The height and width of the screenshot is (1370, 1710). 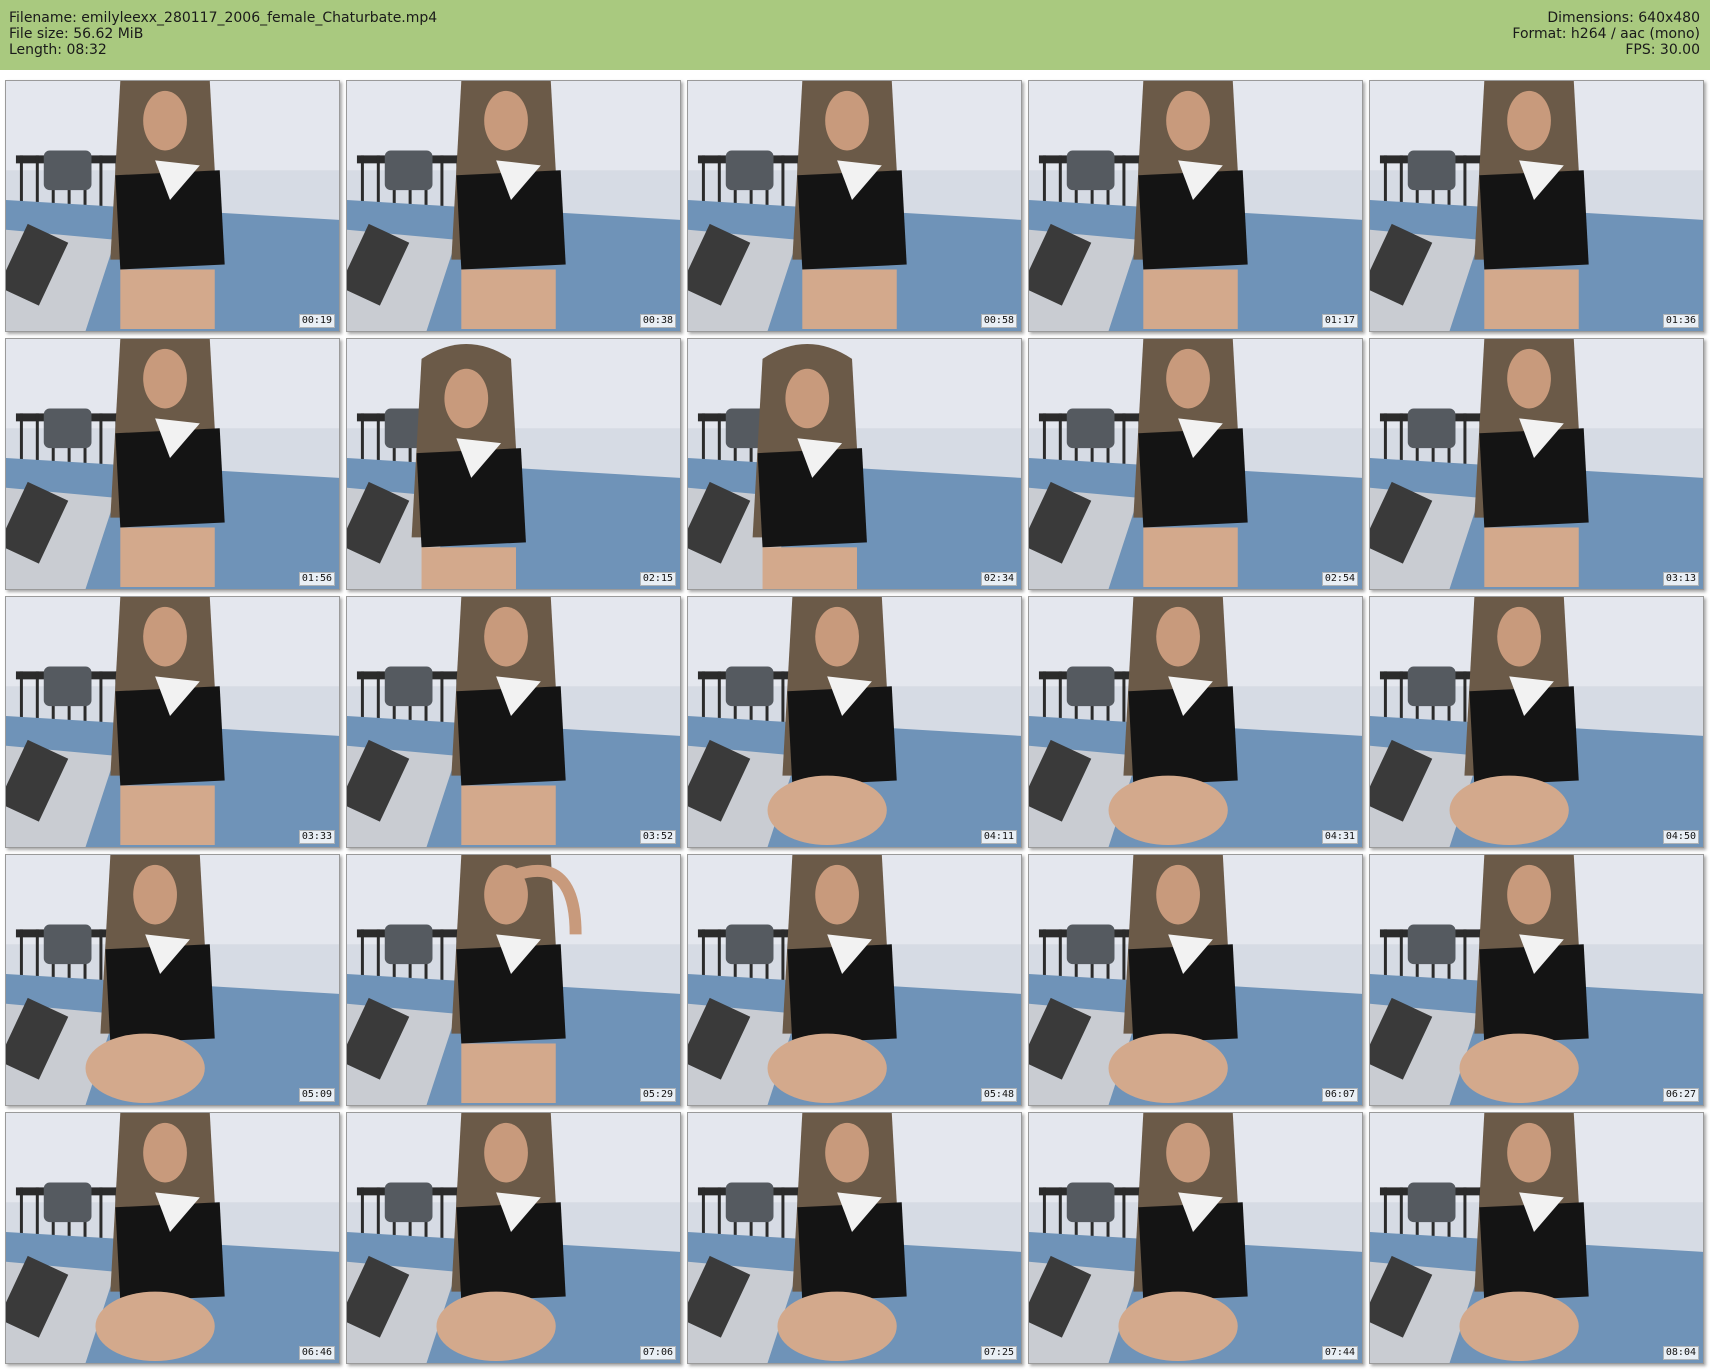 I want to click on video-thumbnail: 00:58, so click(x=854, y=206).